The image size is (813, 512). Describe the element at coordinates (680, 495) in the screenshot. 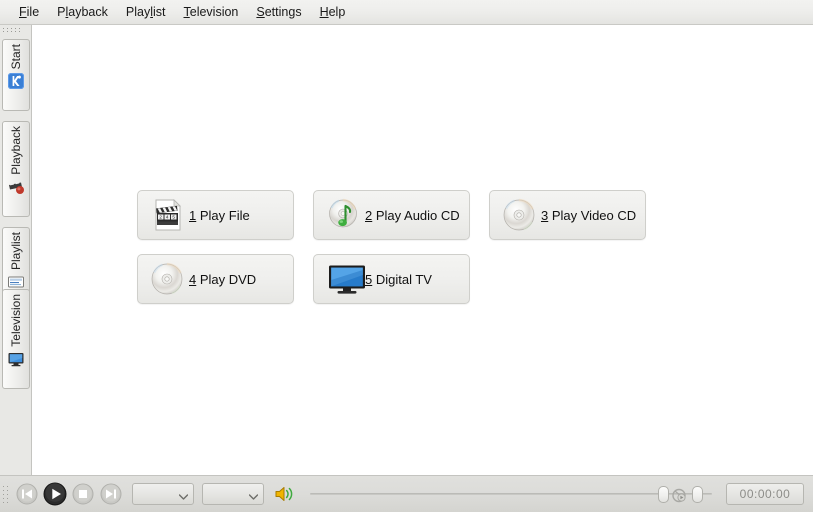

I see `media-state-icon` at that location.